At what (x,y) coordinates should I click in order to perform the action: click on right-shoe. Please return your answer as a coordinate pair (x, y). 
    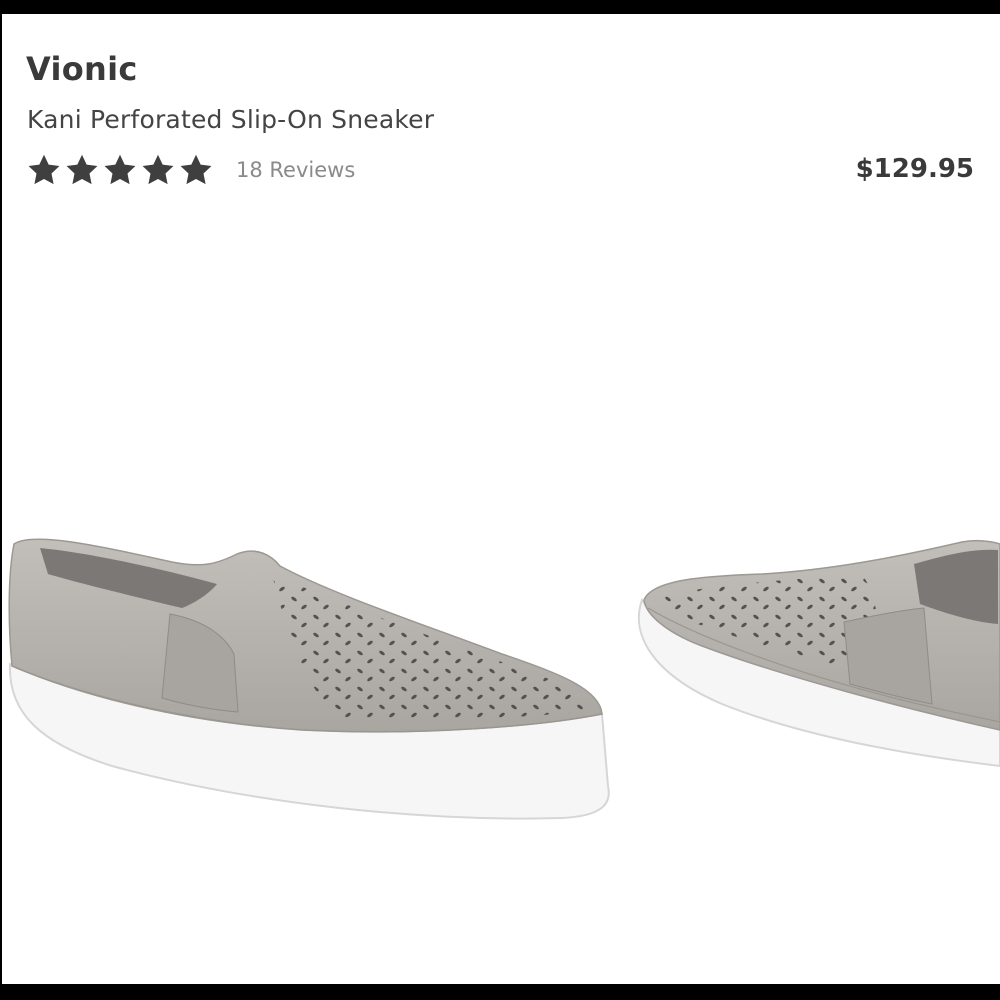
    Looking at the image, I should click on (818, 653).